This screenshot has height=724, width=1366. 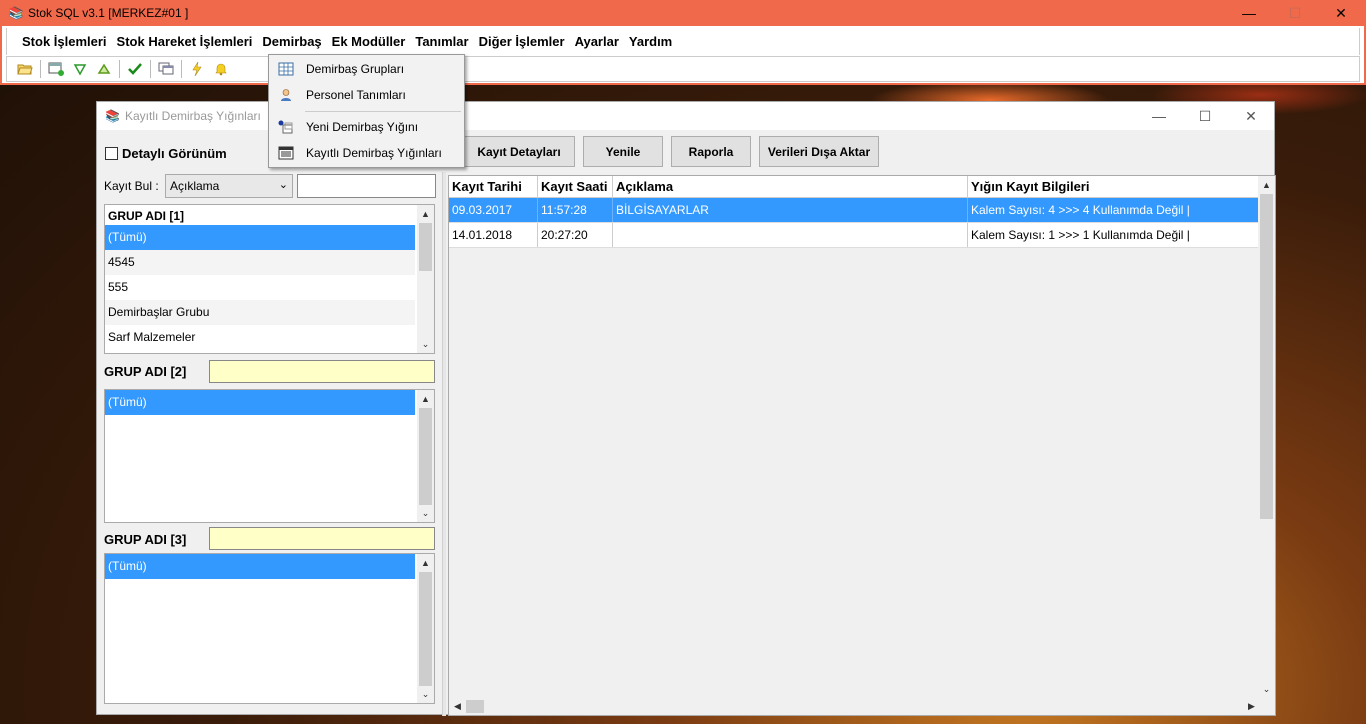 What do you see at coordinates (25, 69) in the screenshot?
I see `open-folder-icon` at bounding box center [25, 69].